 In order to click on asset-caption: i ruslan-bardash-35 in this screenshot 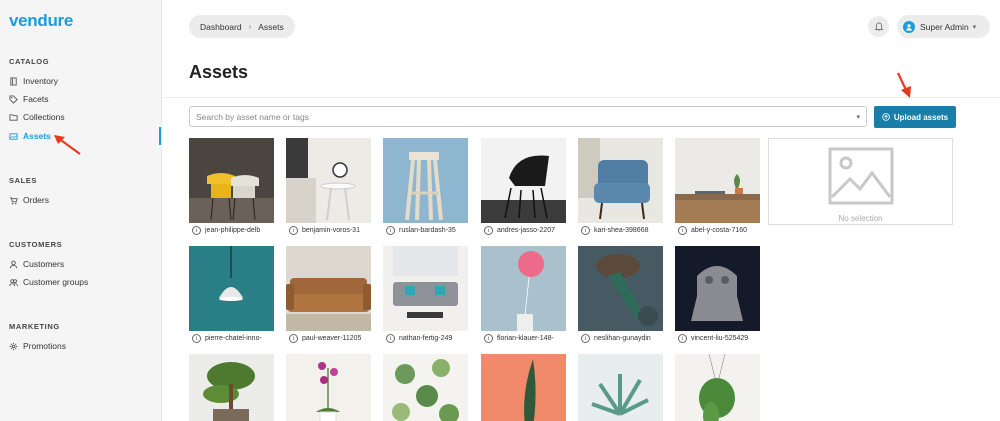, I will do `click(426, 230)`.